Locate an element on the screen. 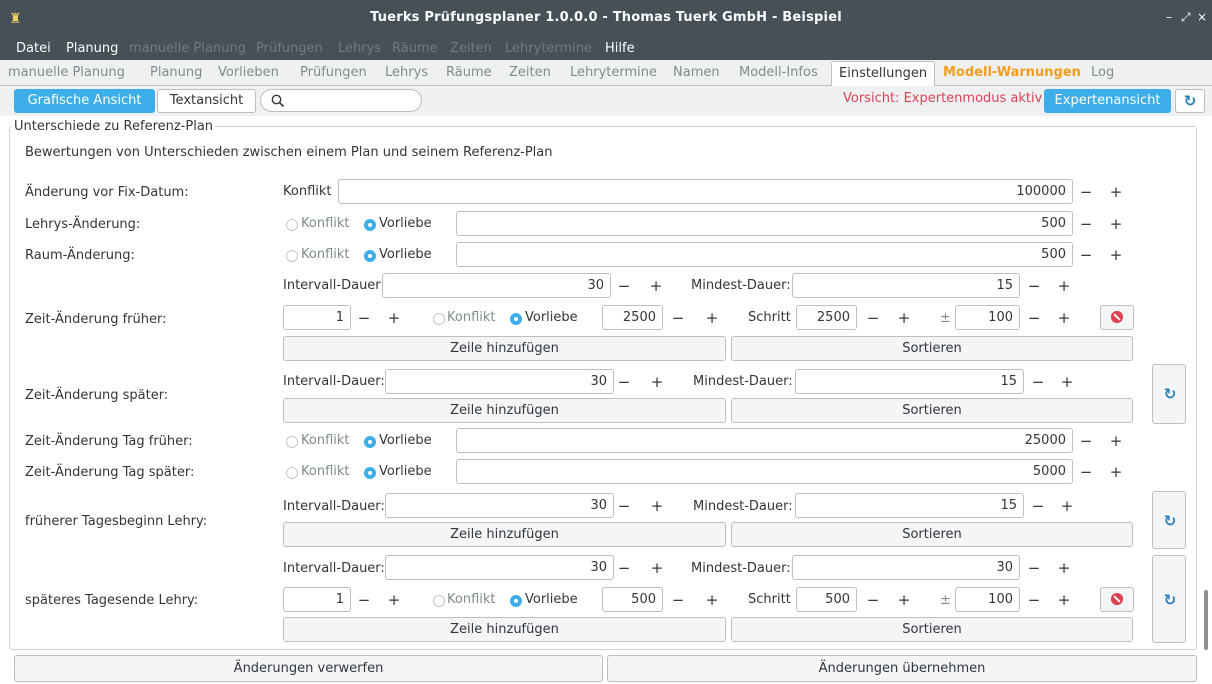 The width and height of the screenshot is (1212, 684). zeit-spaeter-intervall-decrease: − is located at coordinates (624, 382).